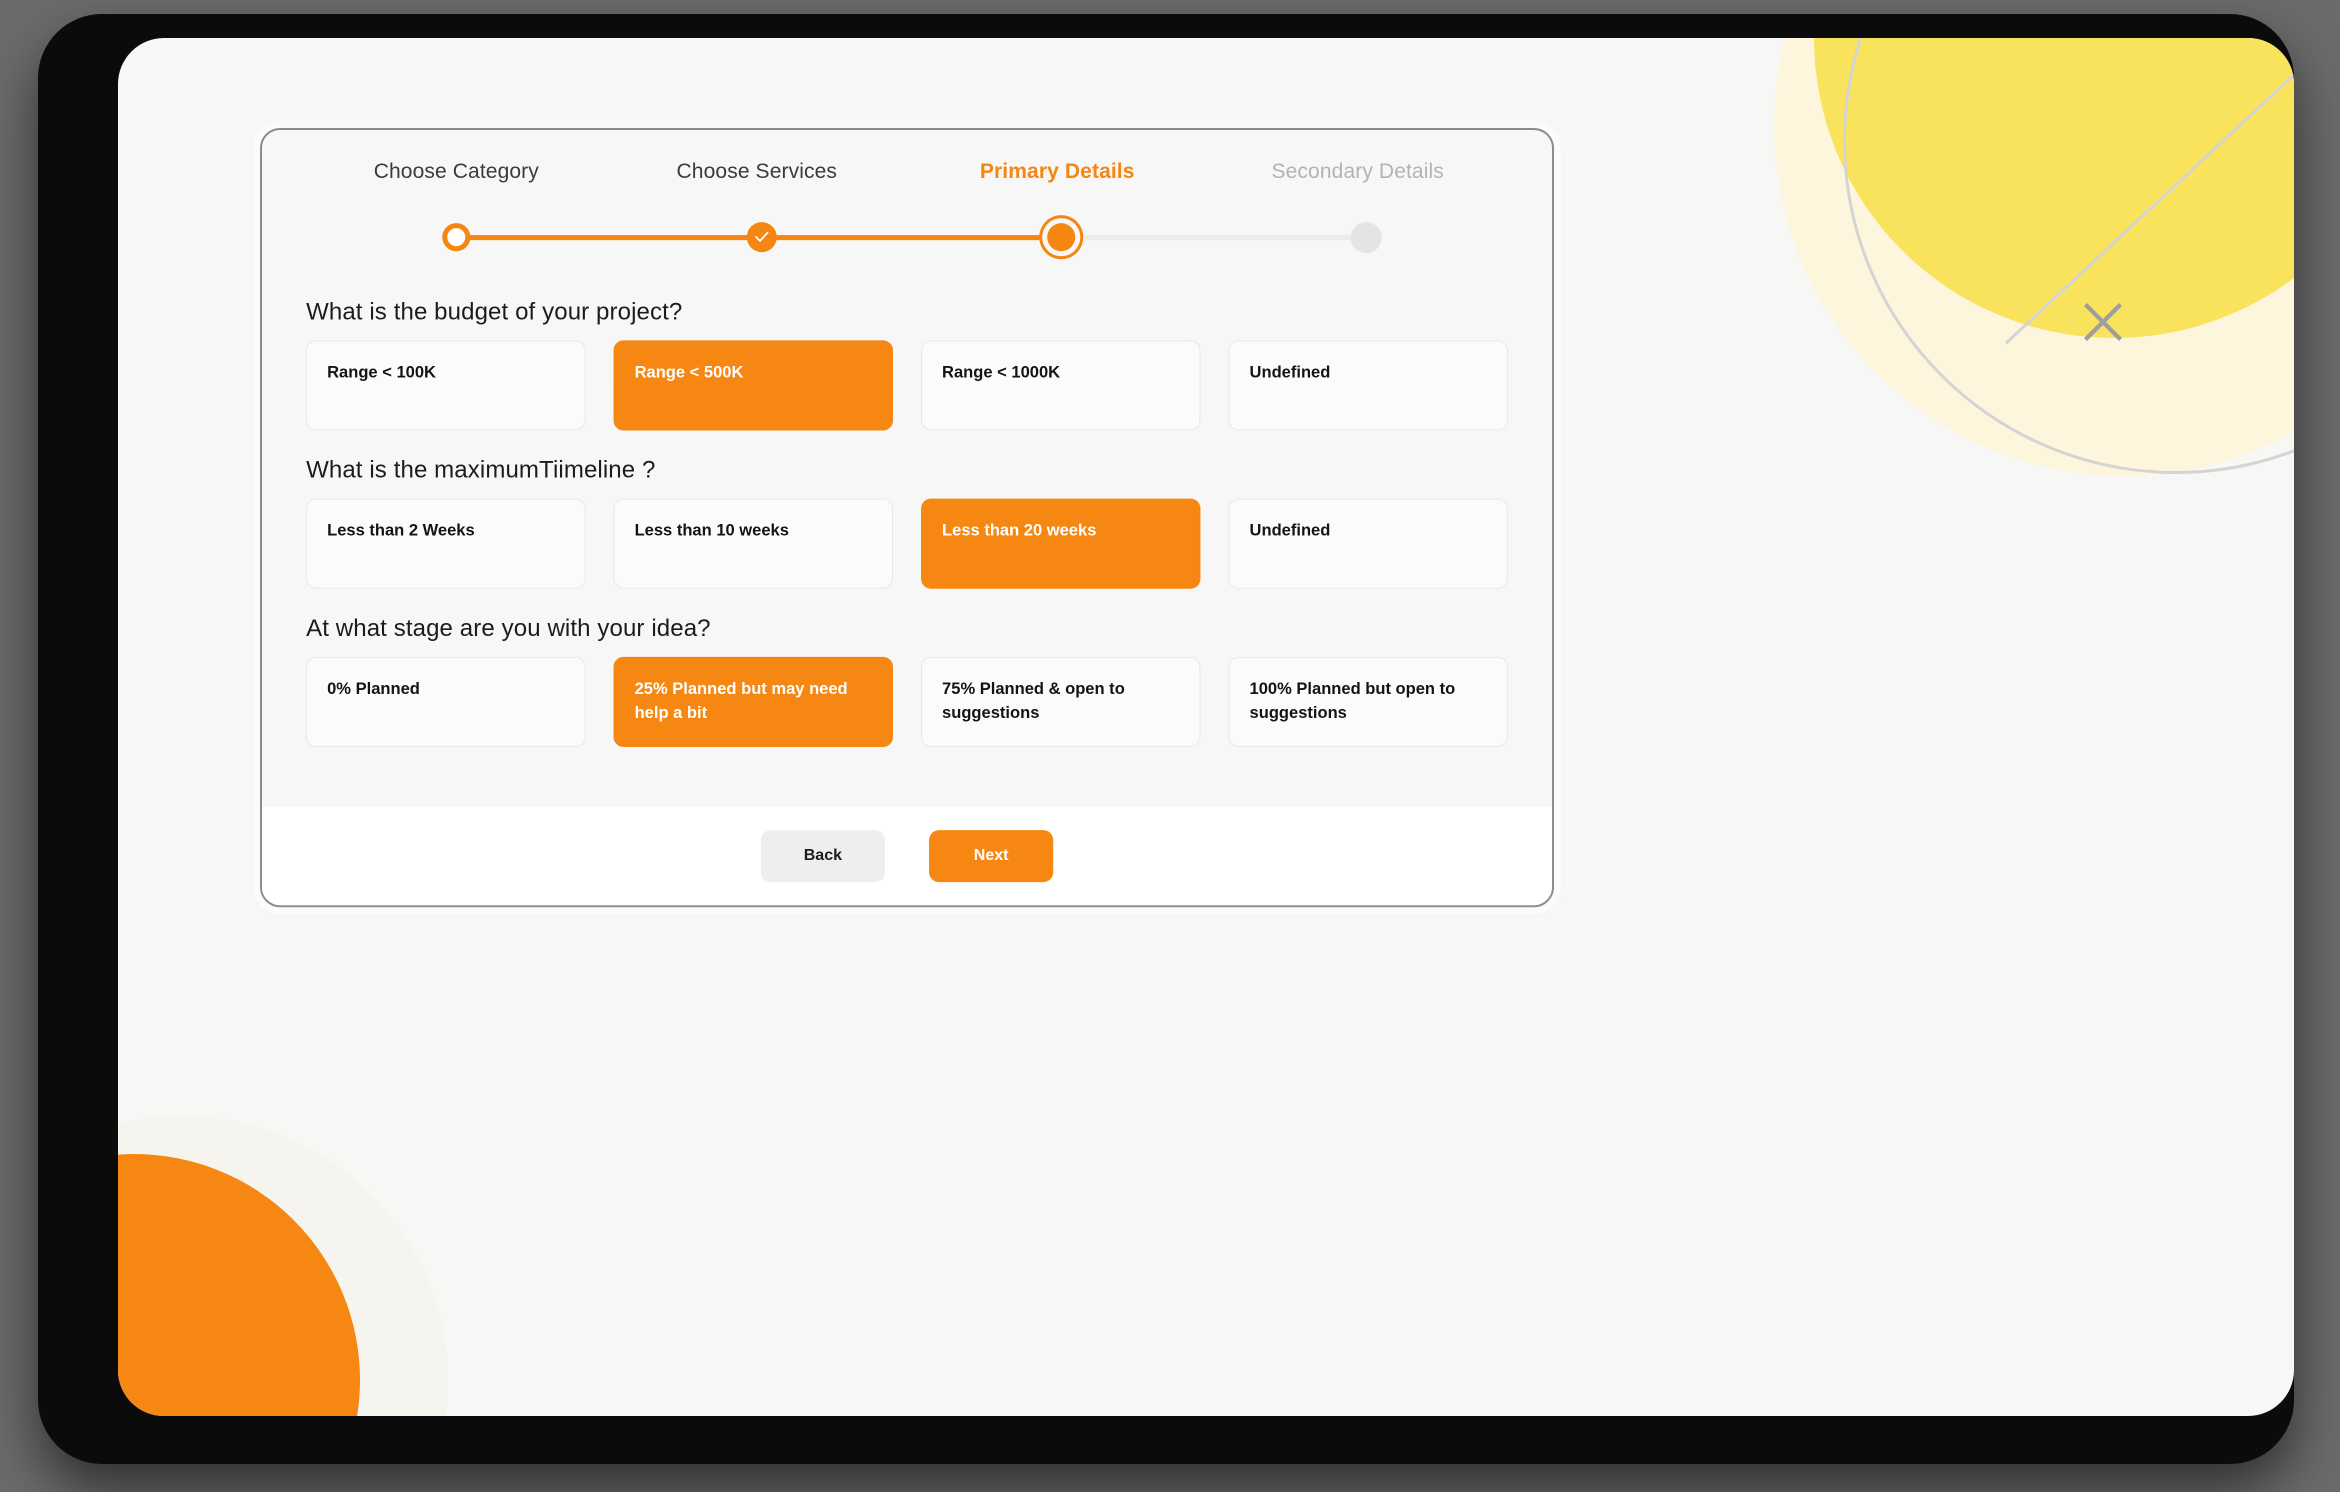 Image resolution: width=2340 pixels, height=1492 pixels. I want to click on diagonal-line-decoration, so click(2149, 196).